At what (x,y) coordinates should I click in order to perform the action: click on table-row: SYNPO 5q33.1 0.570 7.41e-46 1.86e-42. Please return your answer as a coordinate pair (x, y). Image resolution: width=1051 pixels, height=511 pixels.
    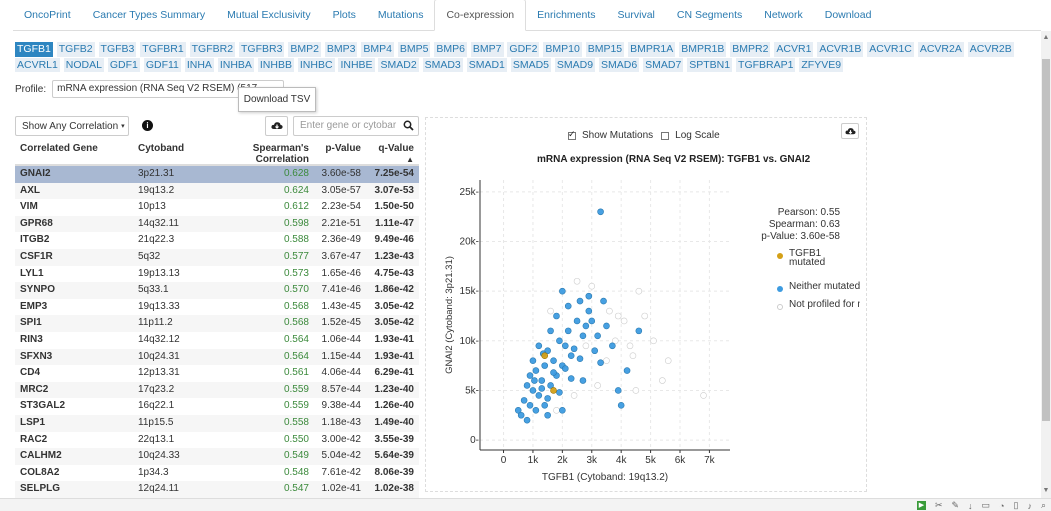
    Looking at the image, I should click on (217, 290).